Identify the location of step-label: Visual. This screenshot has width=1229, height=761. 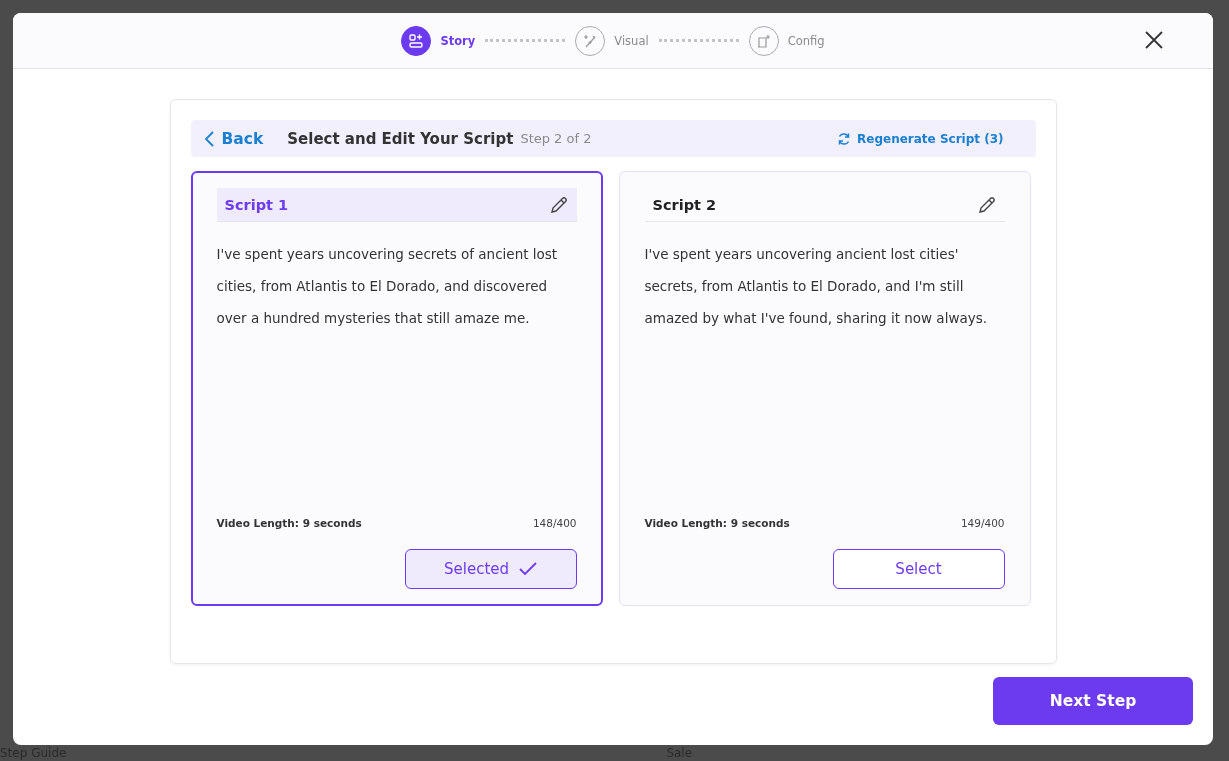
(631, 40).